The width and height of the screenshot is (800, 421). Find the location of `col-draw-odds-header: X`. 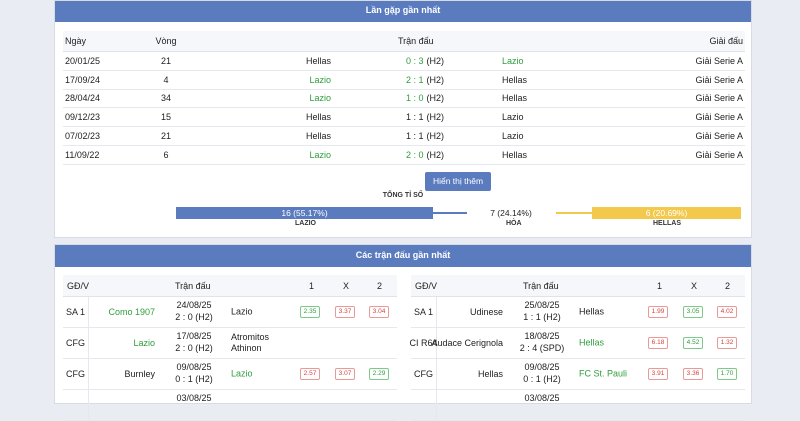

col-draw-odds-header: X is located at coordinates (694, 285).